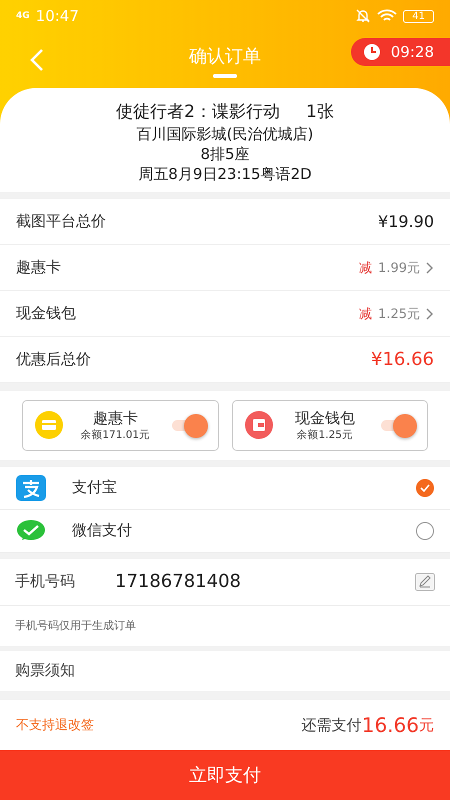 This screenshot has height=800, width=450. I want to click on refund-policy: 不支持退改签, so click(55, 725).